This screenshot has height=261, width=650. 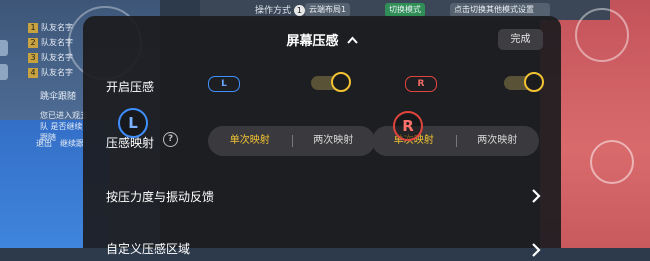 I want to click on team-number: 1, so click(x=33, y=28).